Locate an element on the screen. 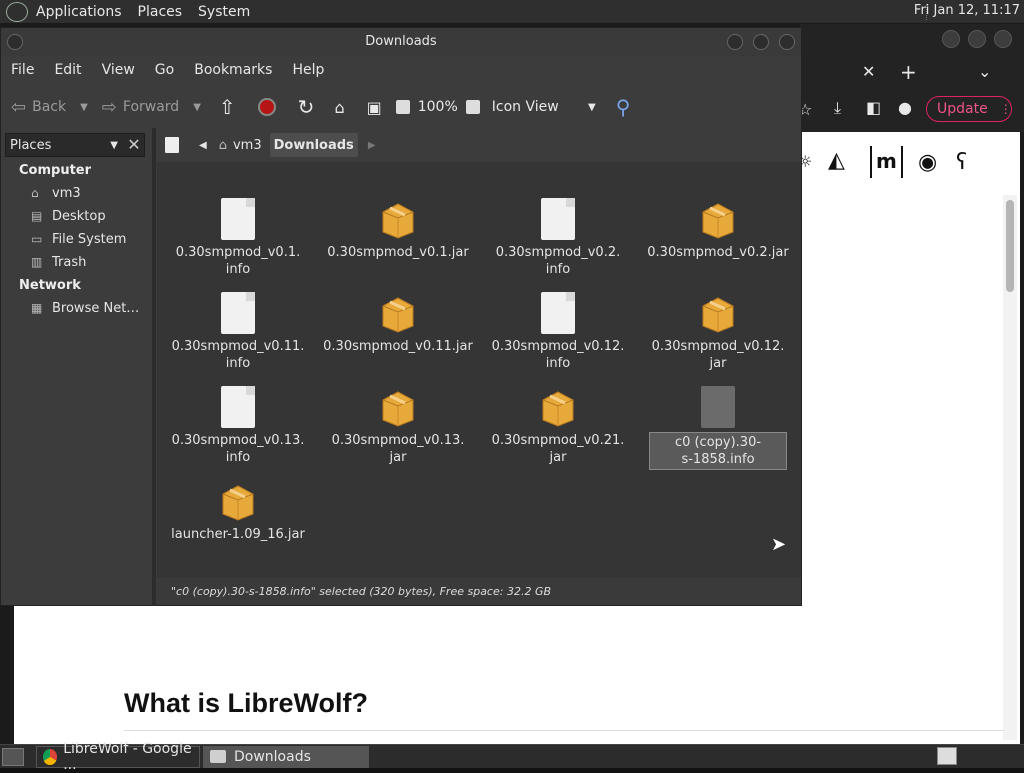 The height and width of the screenshot is (773, 1024). close-sidebar-icon: ✕ is located at coordinates (134, 145).